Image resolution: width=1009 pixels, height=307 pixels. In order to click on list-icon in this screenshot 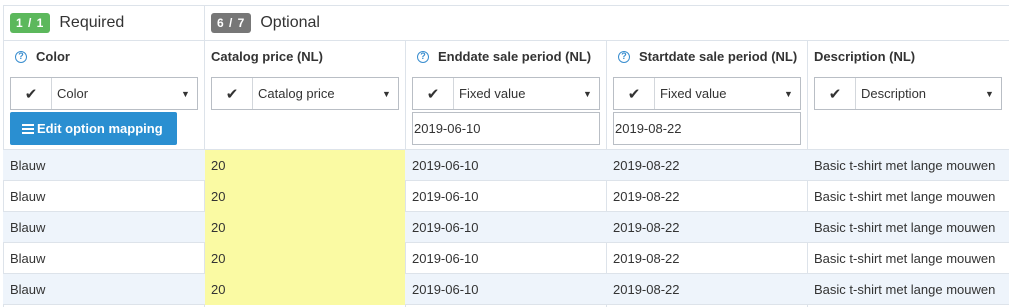, I will do `click(28, 128)`.